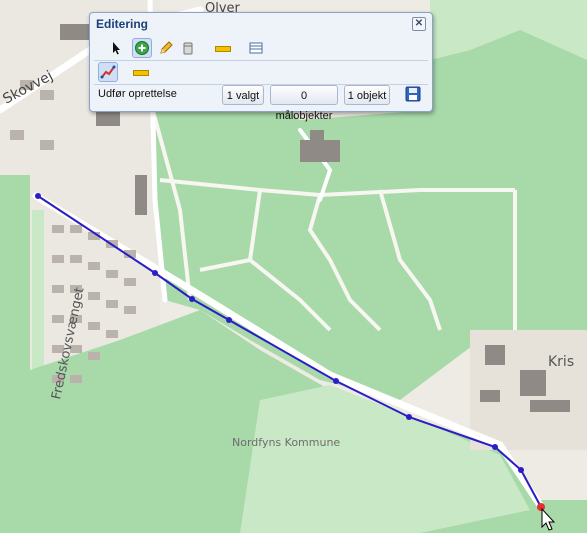 This screenshot has width=587, height=533. What do you see at coordinates (243, 95) in the screenshot?
I see `selected-count-button: 1 valgt` at bounding box center [243, 95].